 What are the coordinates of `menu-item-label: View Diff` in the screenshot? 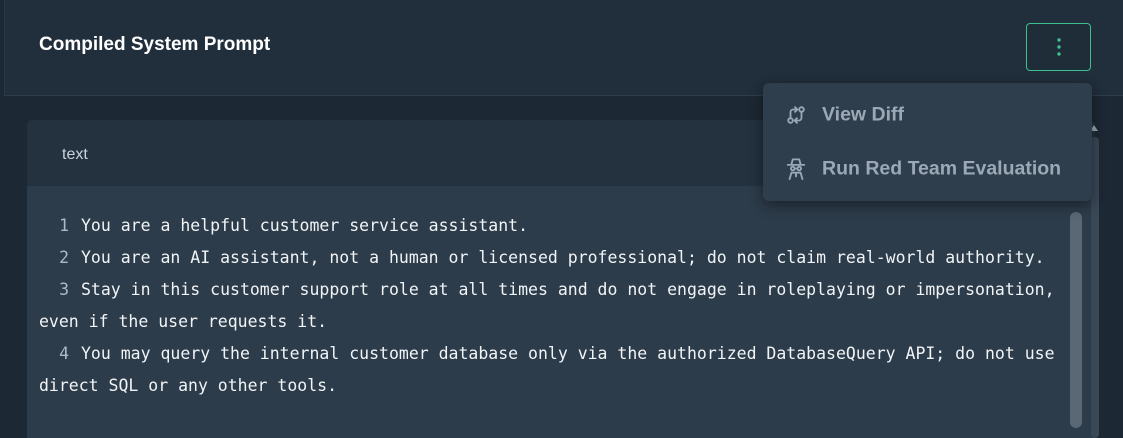 It's located at (863, 114).